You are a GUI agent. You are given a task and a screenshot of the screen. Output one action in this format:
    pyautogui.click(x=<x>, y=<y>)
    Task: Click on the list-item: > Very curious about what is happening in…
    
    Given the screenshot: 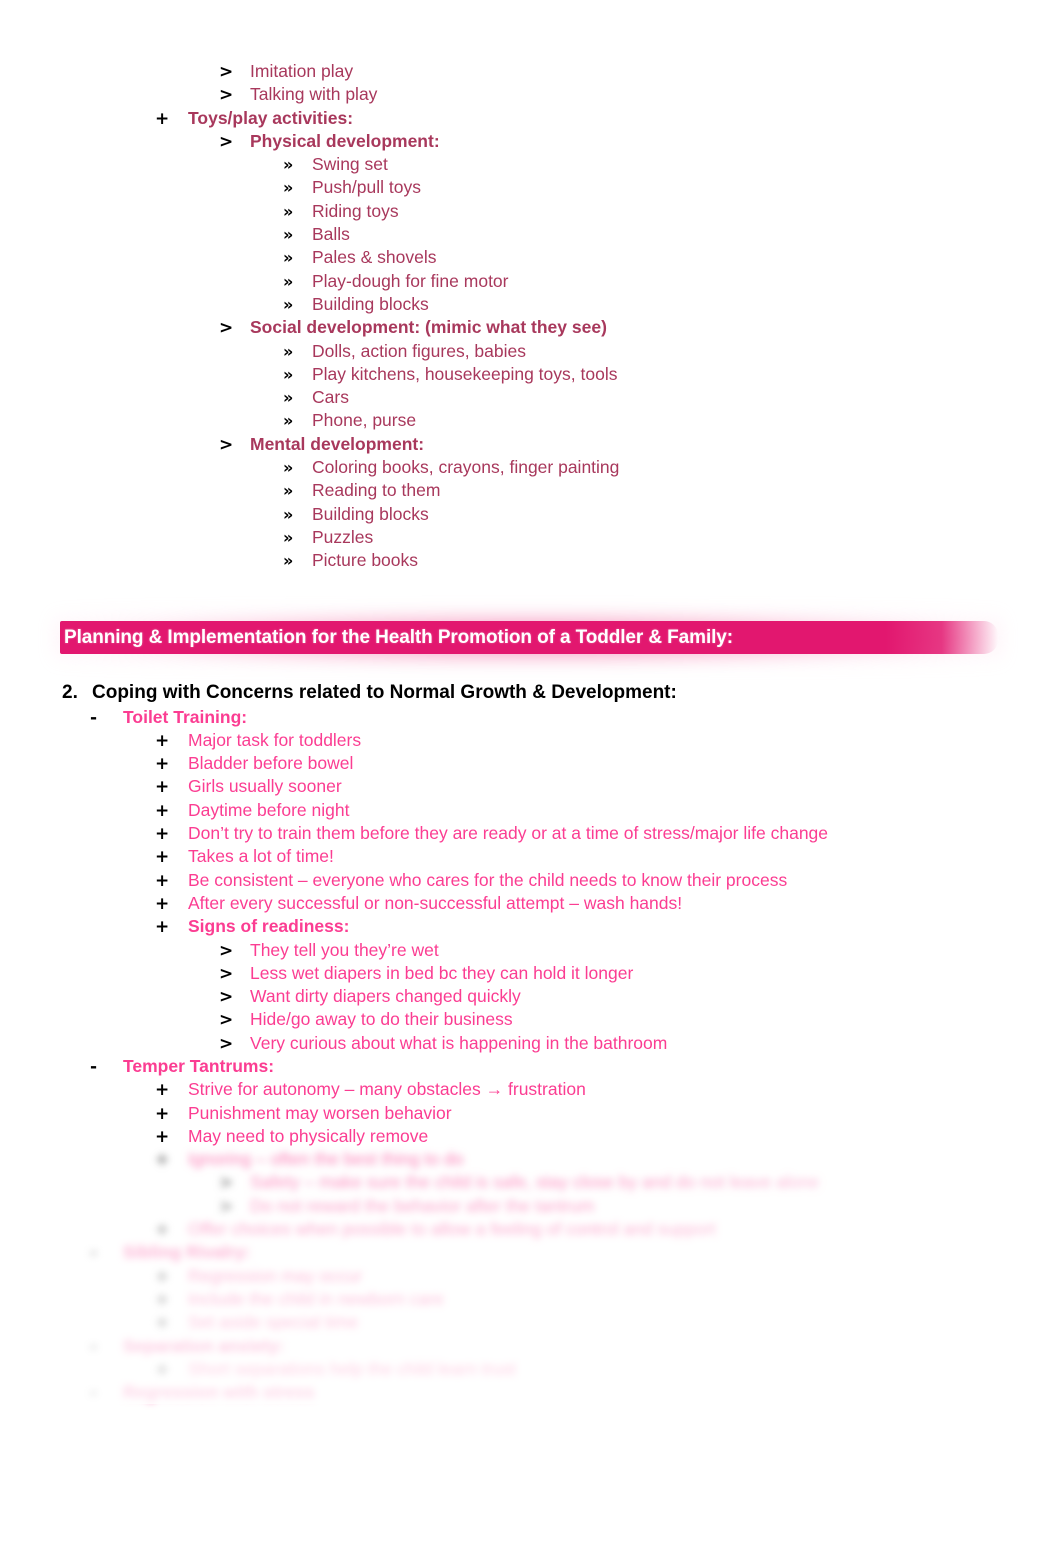 What is the action you would take?
    pyautogui.click(x=531, y=1043)
    